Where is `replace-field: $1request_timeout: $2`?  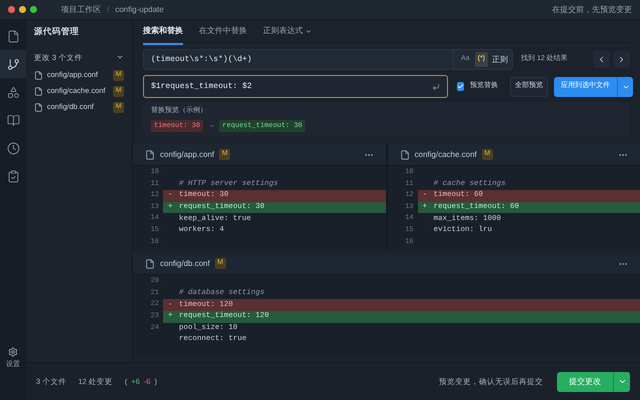 replace-field: $1request_timeout: $2 is located at coordinates (295, 86).